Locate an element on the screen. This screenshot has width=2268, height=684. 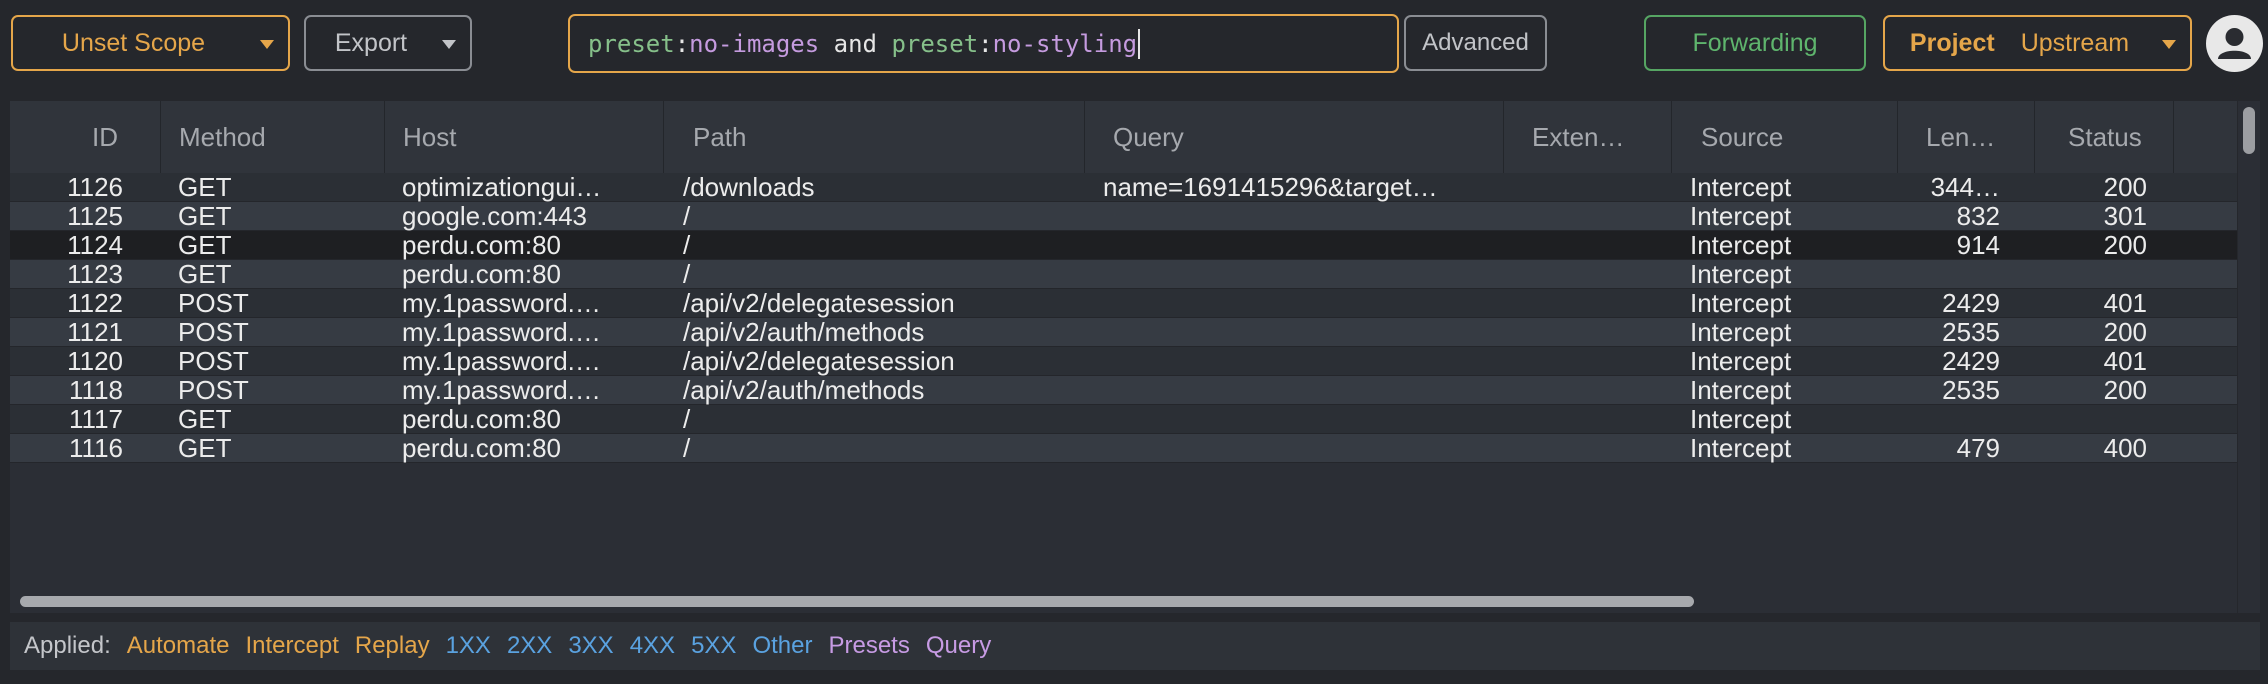
vertical-scroll-thumb is located at coordinates (2249, 130).